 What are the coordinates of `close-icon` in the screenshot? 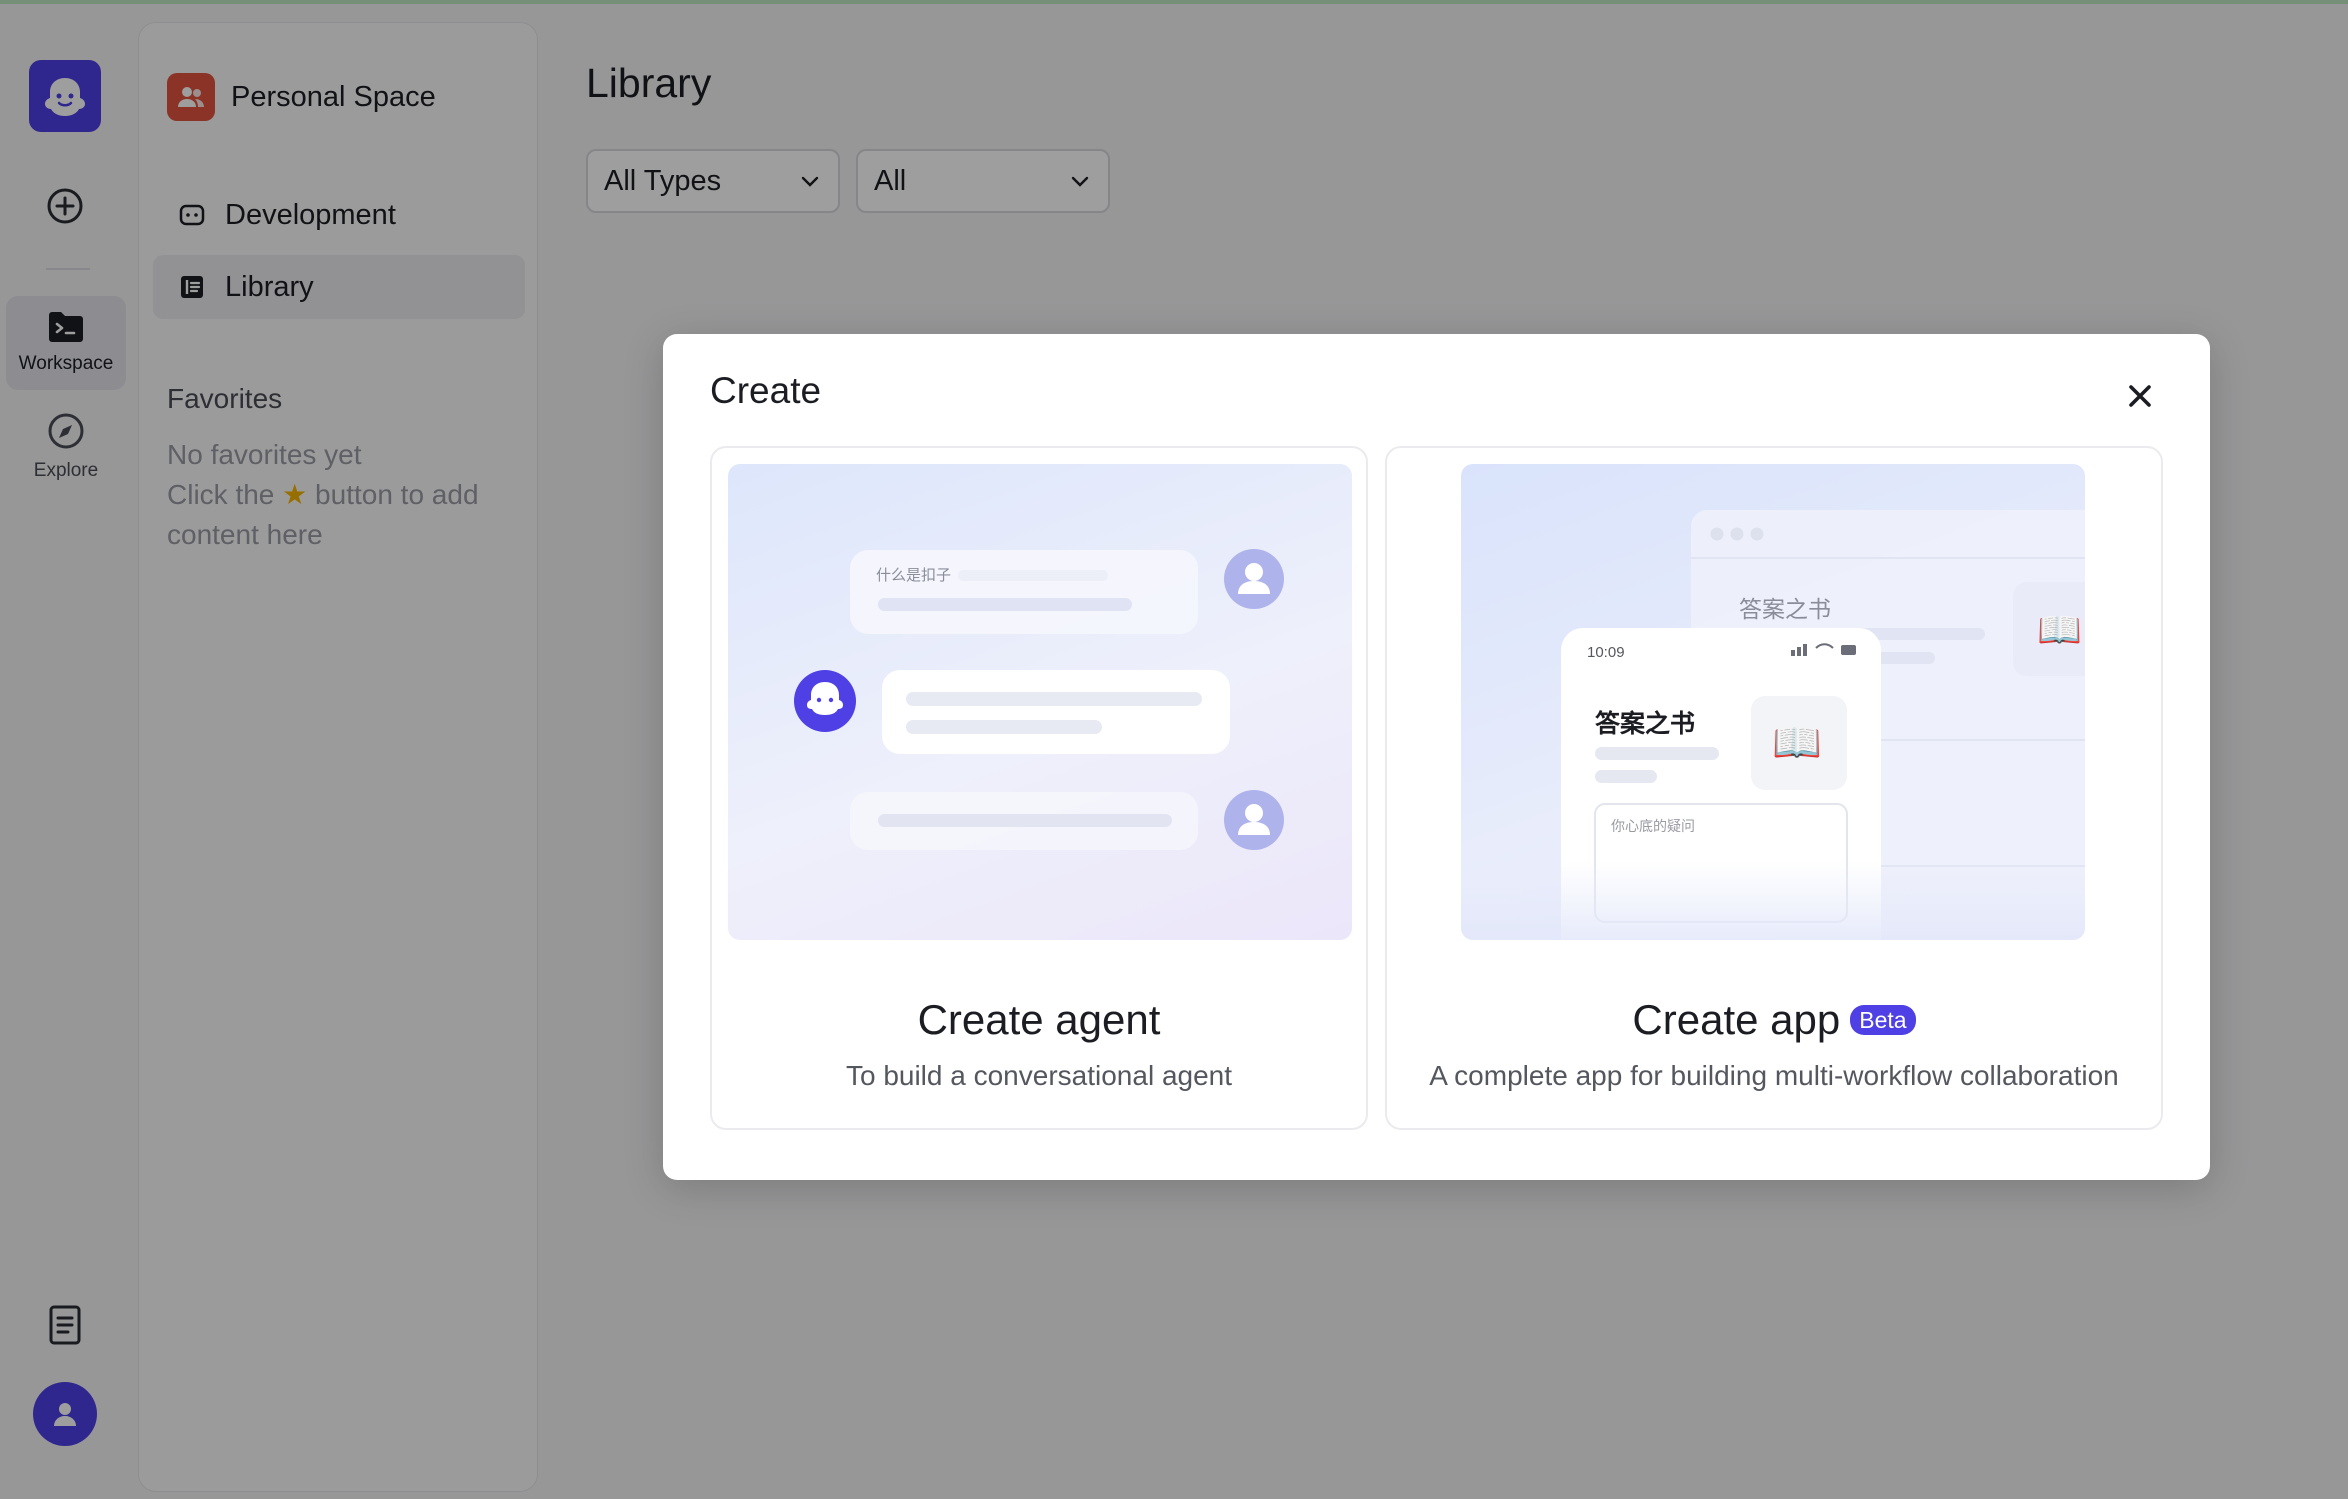 It's located at (2140, 396).